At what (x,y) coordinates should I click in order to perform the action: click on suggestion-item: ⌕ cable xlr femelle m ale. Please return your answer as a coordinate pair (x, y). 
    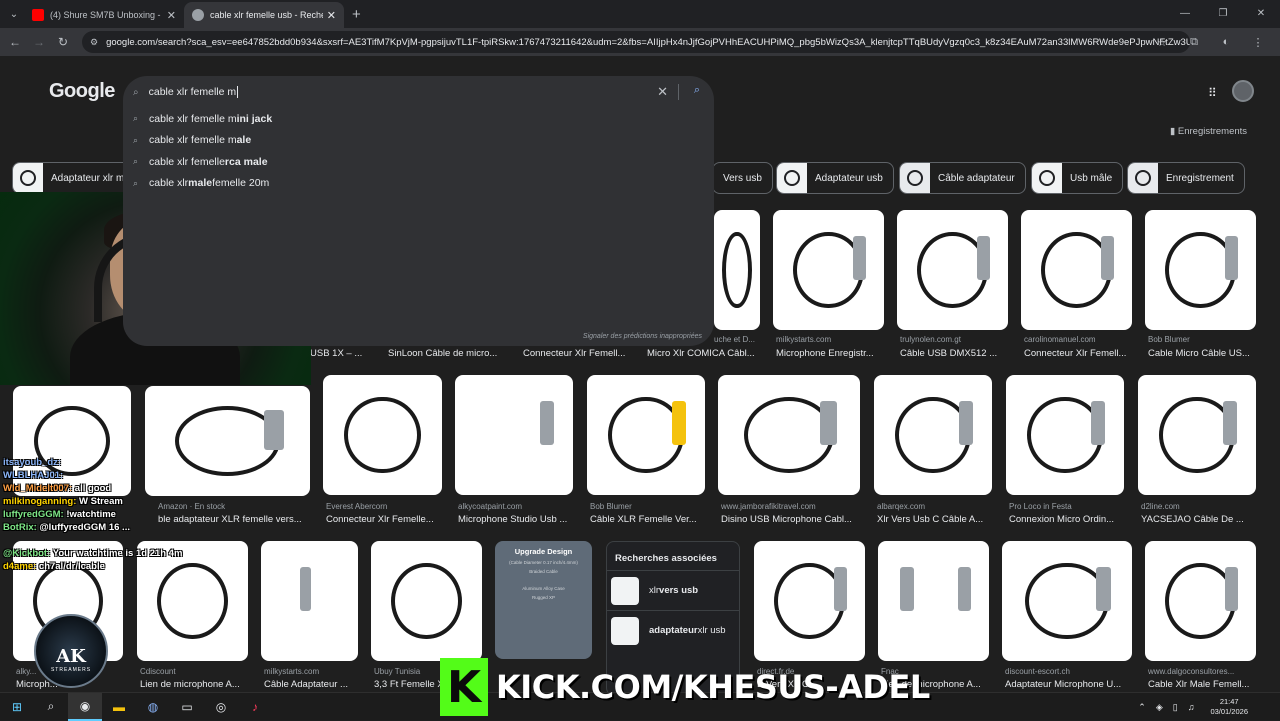
    Looking at the image, I should click on (418, 141).